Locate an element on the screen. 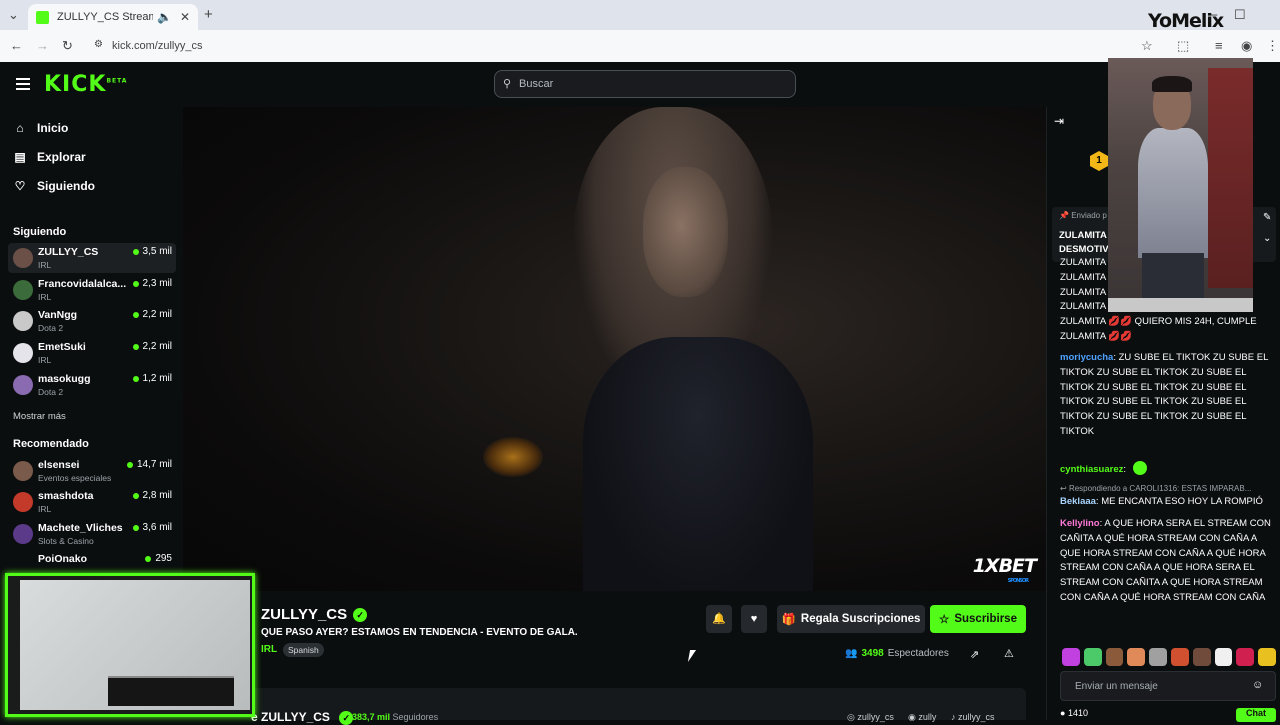  recommended-channel: Machete_Vliches Slots & Casino 3,6 mil is located at coordinates (92, 534).